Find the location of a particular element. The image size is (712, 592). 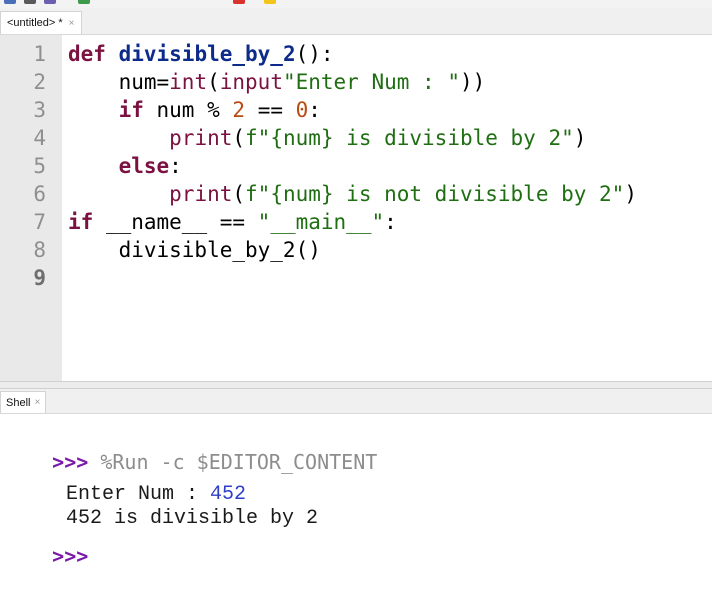

shell-tabbar: Shell × is located at coordinates (356, 401).